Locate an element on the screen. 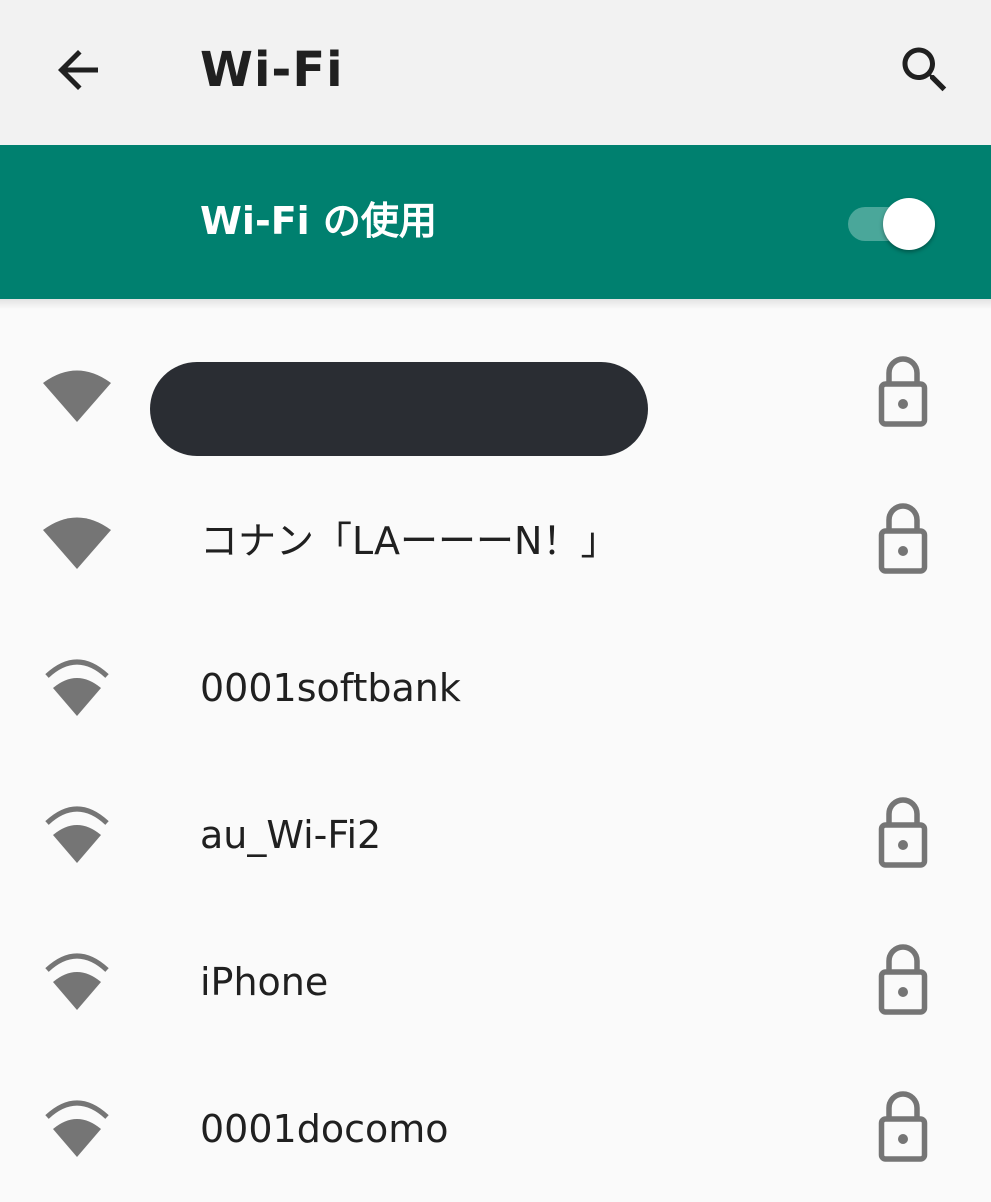  network-row: 0001softbank is located at coordinates (495, 687).